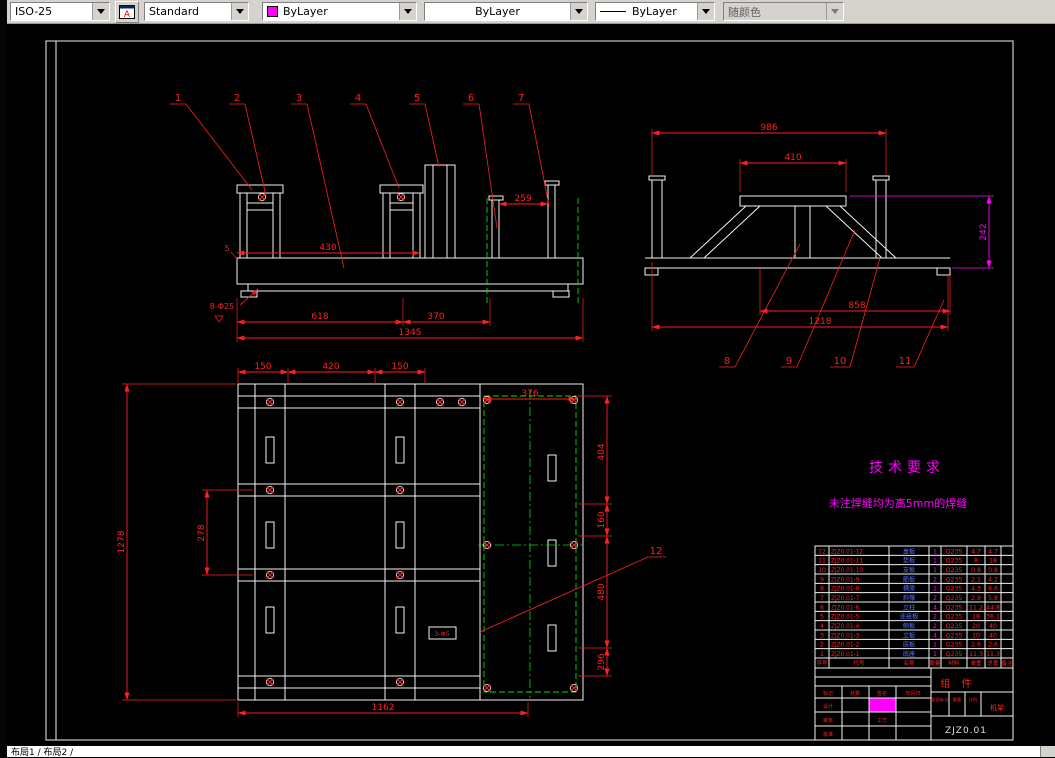 This screenshot has width=1055, height=758. Describe the element at coordinates (1007, 663) in the screenshot. I see `bom-header: 备注` at that location.